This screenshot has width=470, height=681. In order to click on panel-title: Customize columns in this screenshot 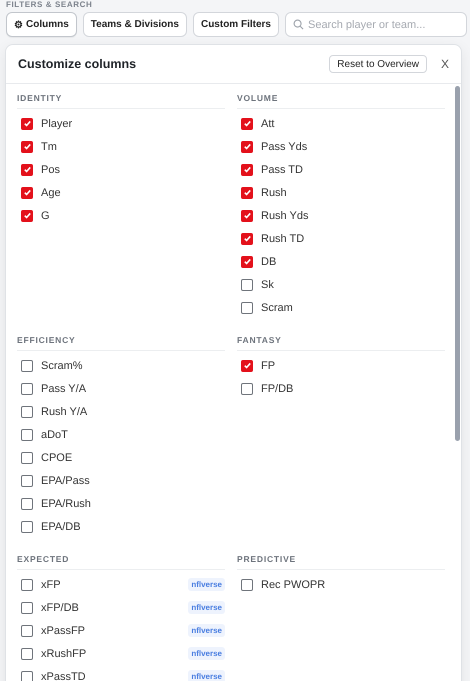, I will do `click(78, 64)`.